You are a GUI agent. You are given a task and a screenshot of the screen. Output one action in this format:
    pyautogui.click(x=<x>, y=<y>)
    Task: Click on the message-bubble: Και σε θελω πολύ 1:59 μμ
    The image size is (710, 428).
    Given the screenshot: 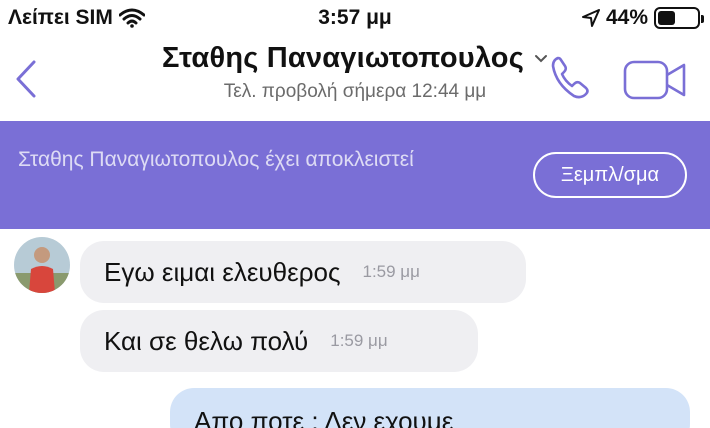 What is the action you would take?
    pyautogui.click(x=279, y=341)
    